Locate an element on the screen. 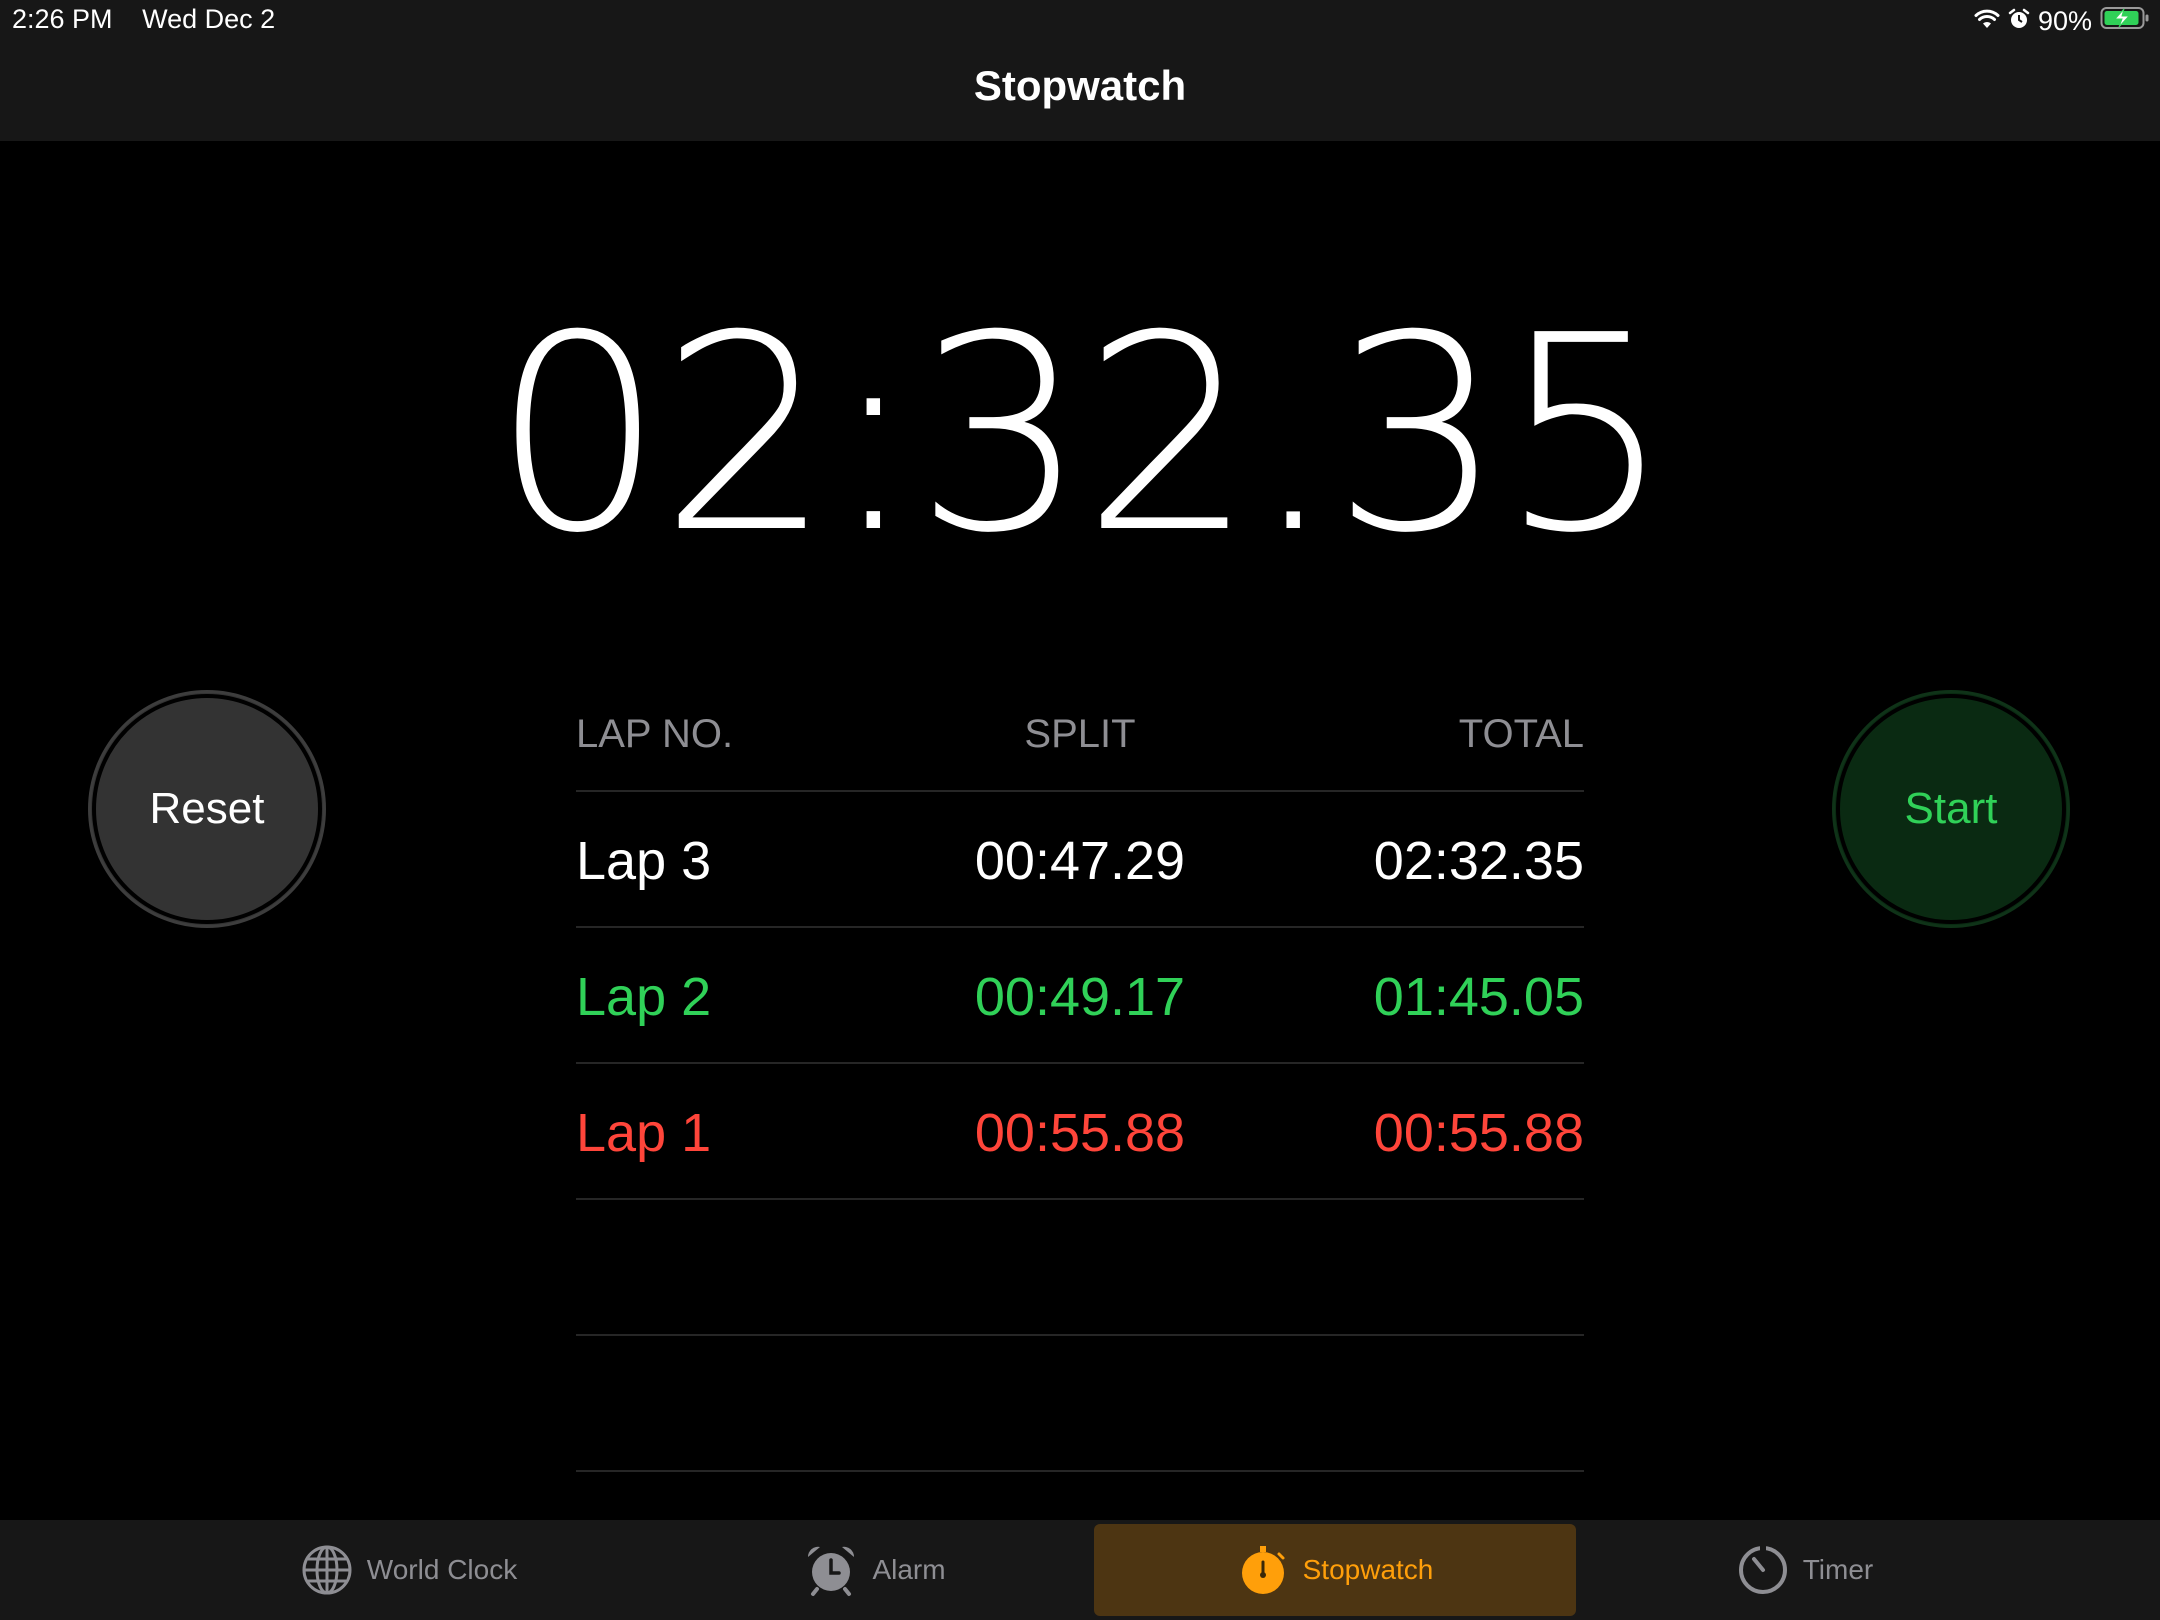 Image resolution: width=2160 pixels, height=1620 pixels. lap-total: 02:32.35 is located at coordinates (1478, 861).